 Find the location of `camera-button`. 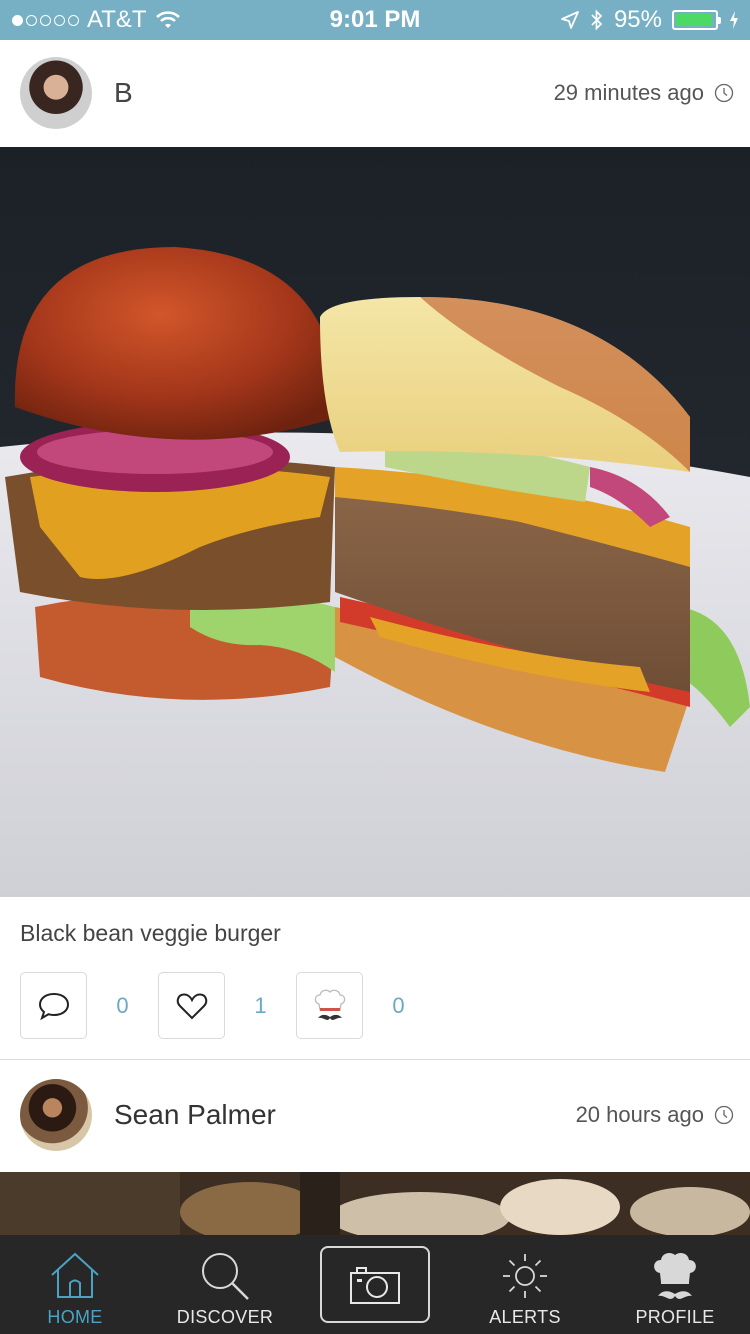

camera-button is located at coordinates (375, 1284).